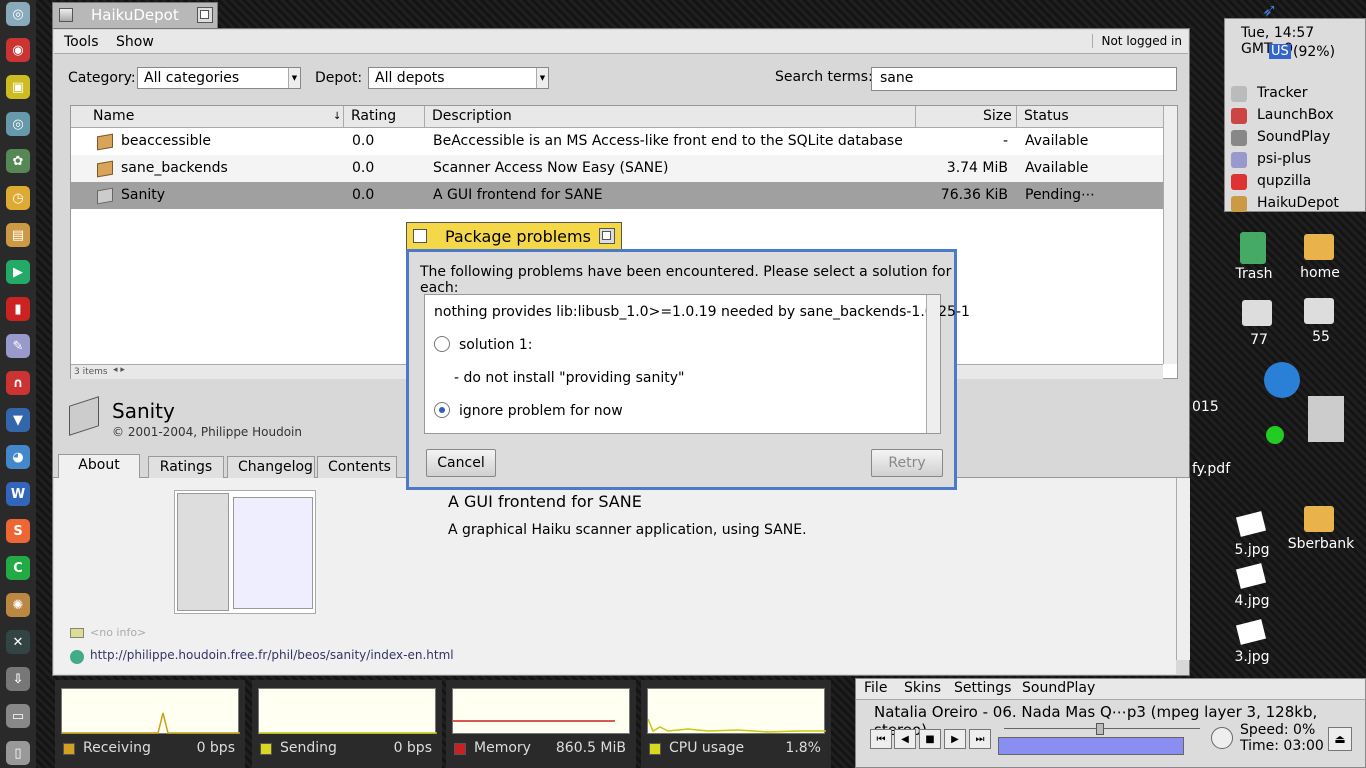 The height and width of the screenshot is (768, 1366). I want to click on depot-dropdown: All depots ▼, so click(458, 78).